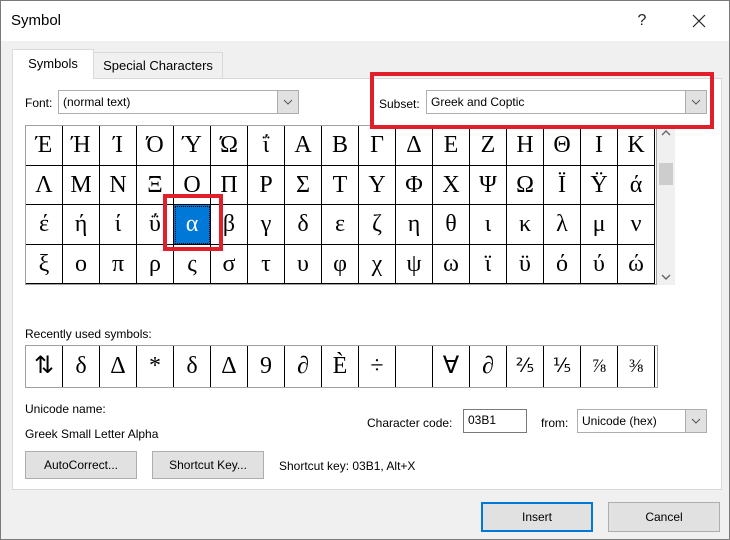  I want to click on tab-symbols: Symbols, so click(53, 64).